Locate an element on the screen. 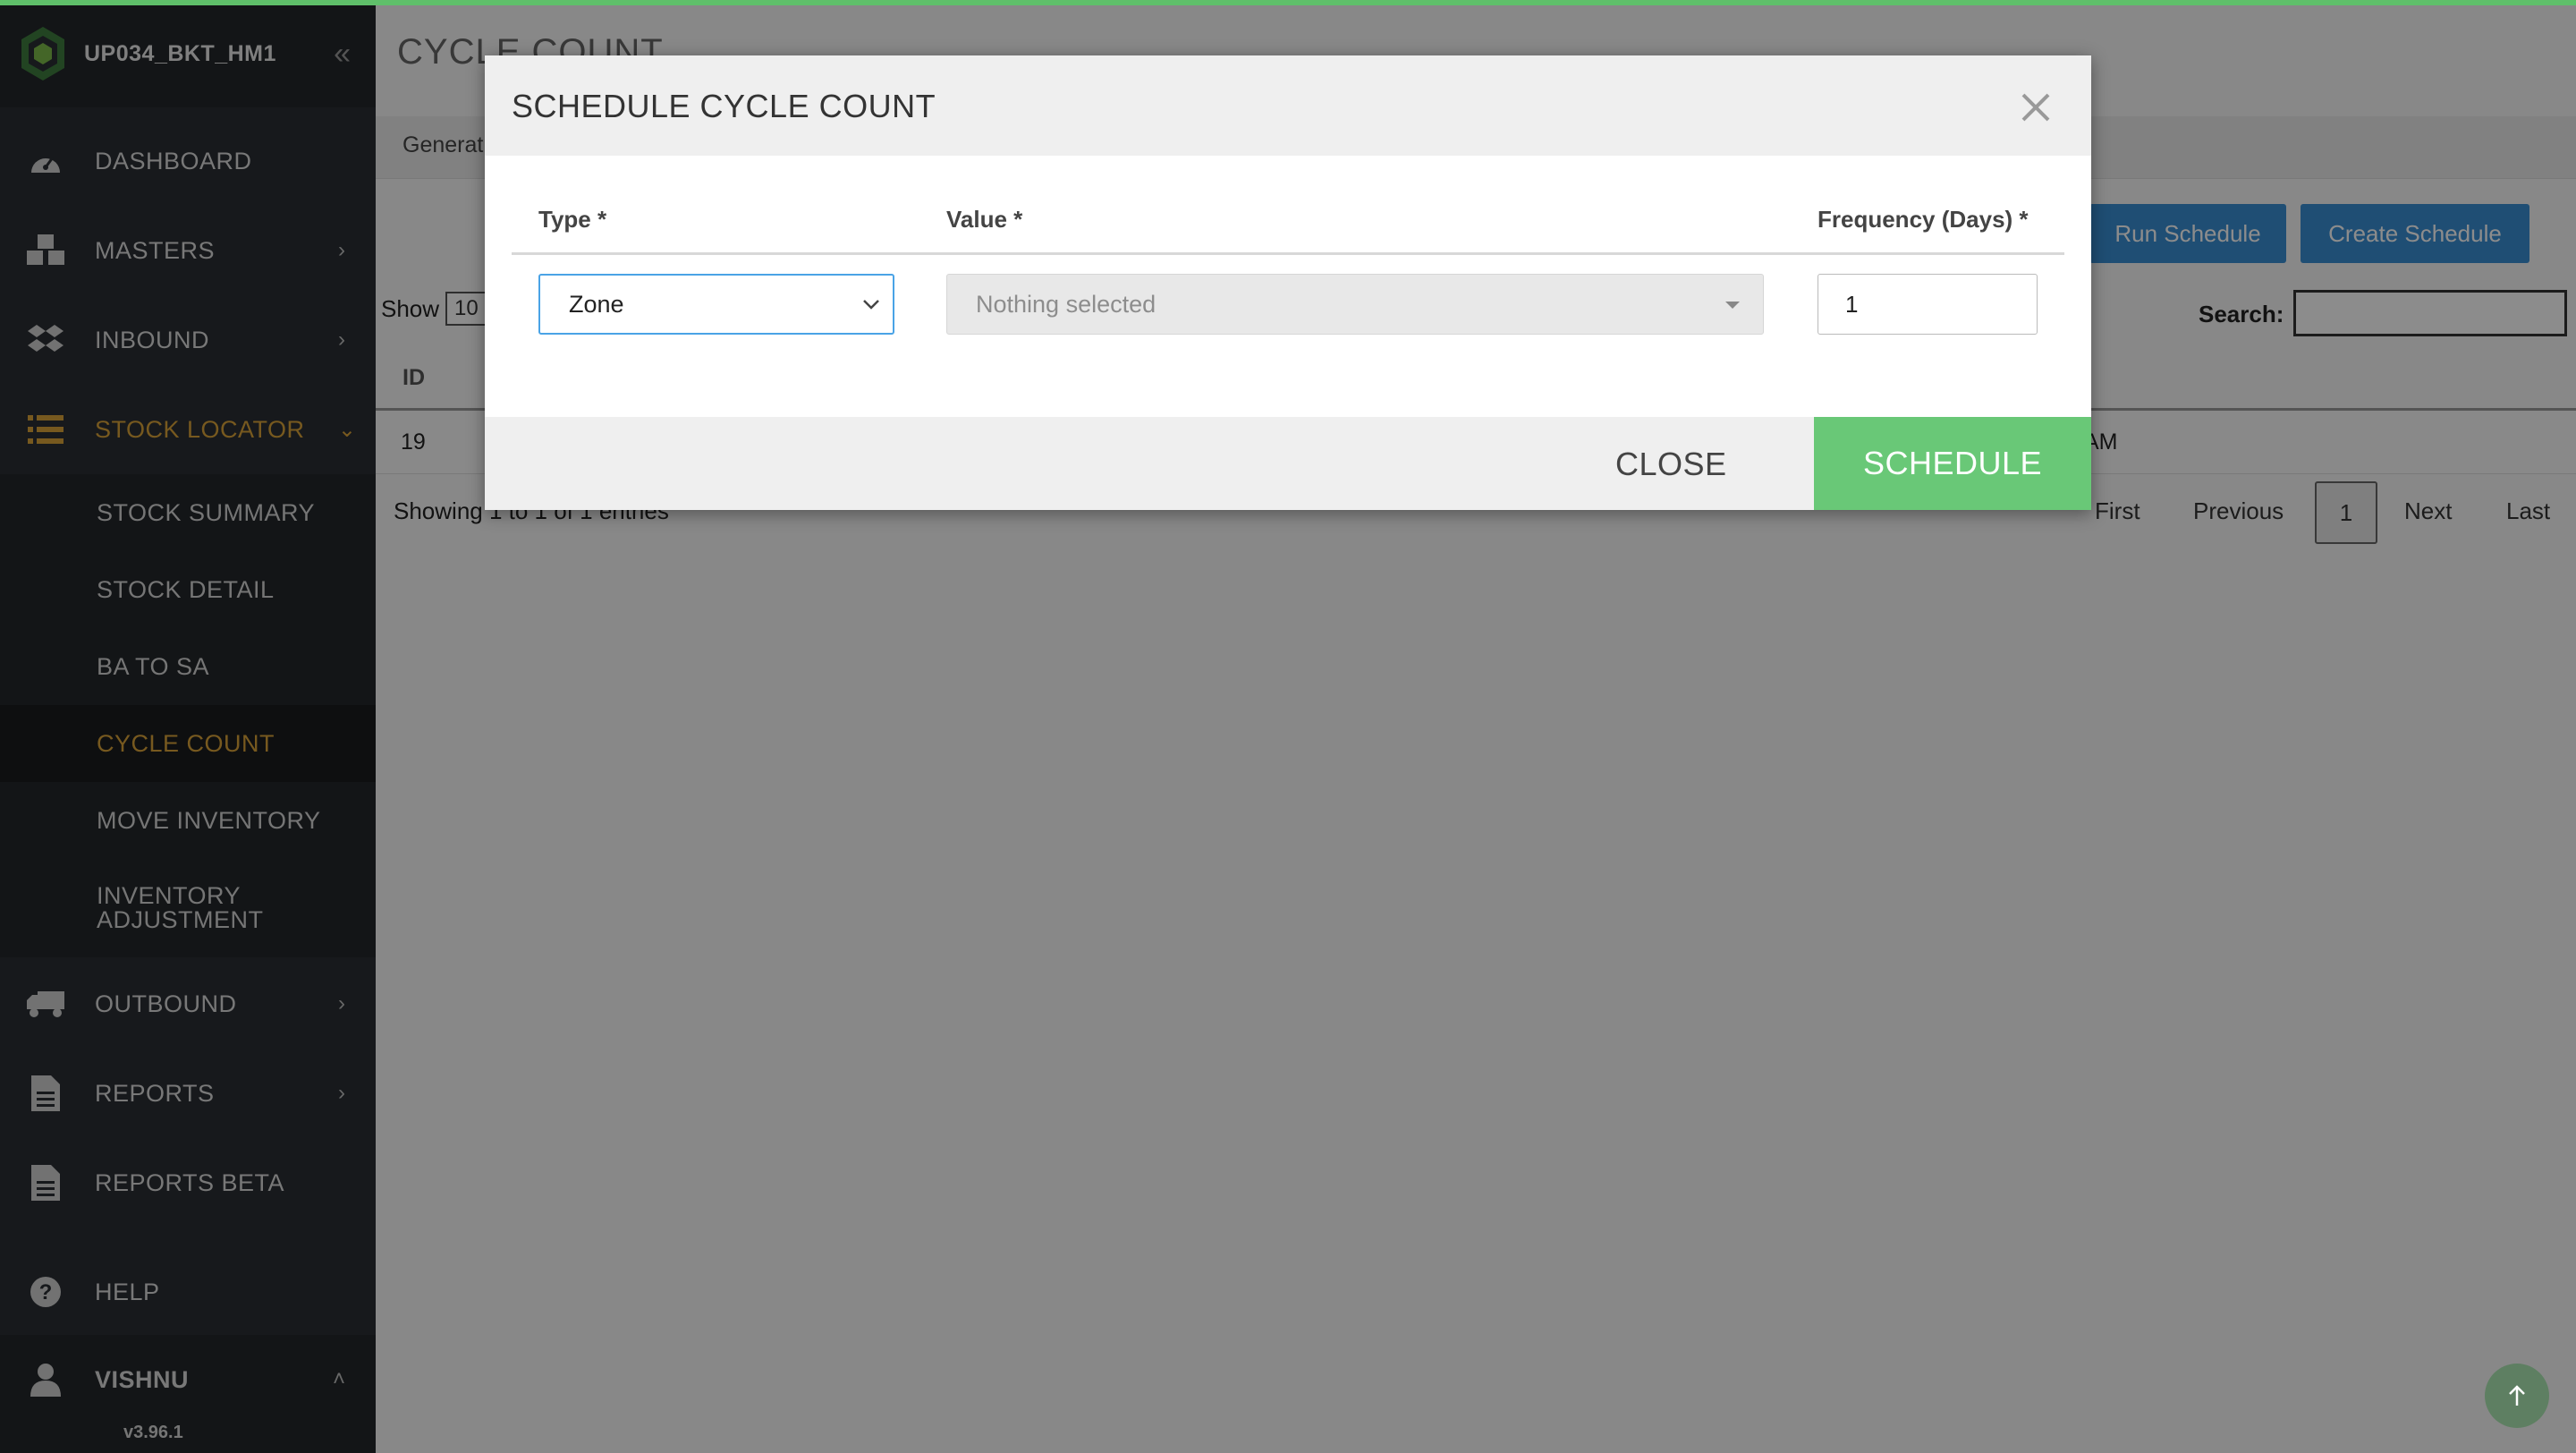 This screenshot has width=2576, height=1453. frequency-label: Frequency (Days) * is located at coordinates (1923, 219).